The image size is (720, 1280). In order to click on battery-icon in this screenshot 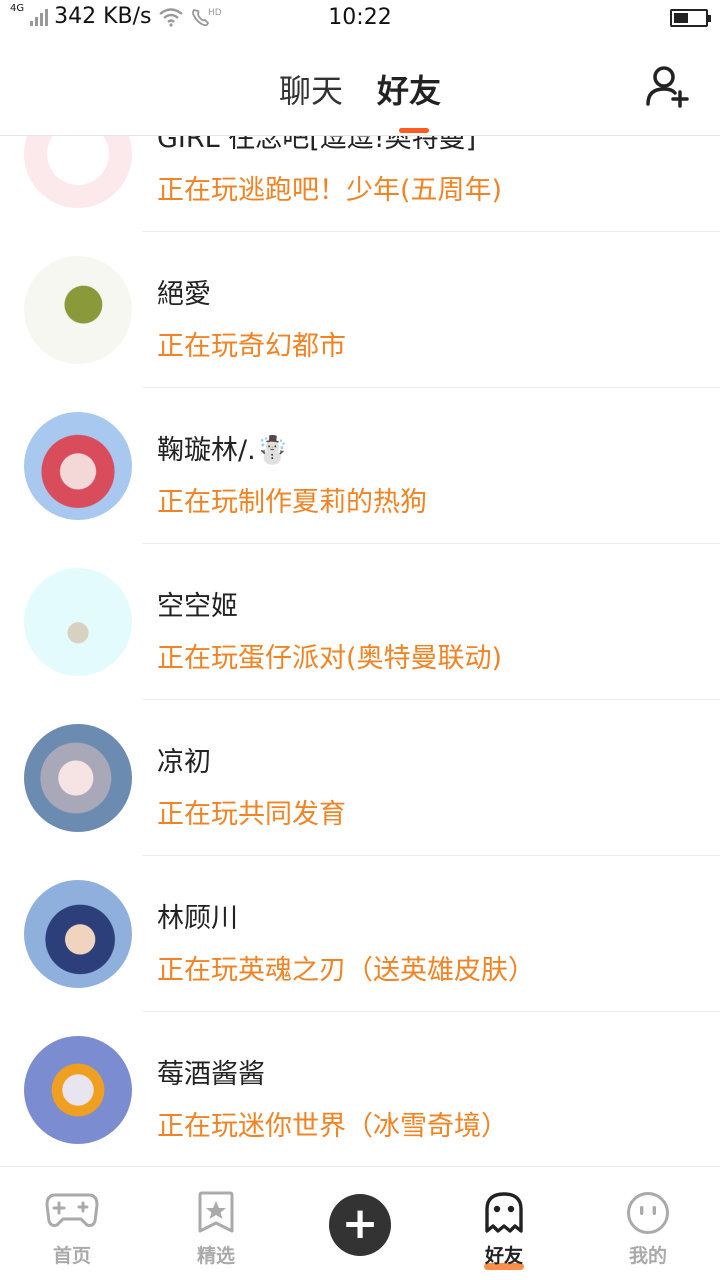, I will do `click(690, 18)`.